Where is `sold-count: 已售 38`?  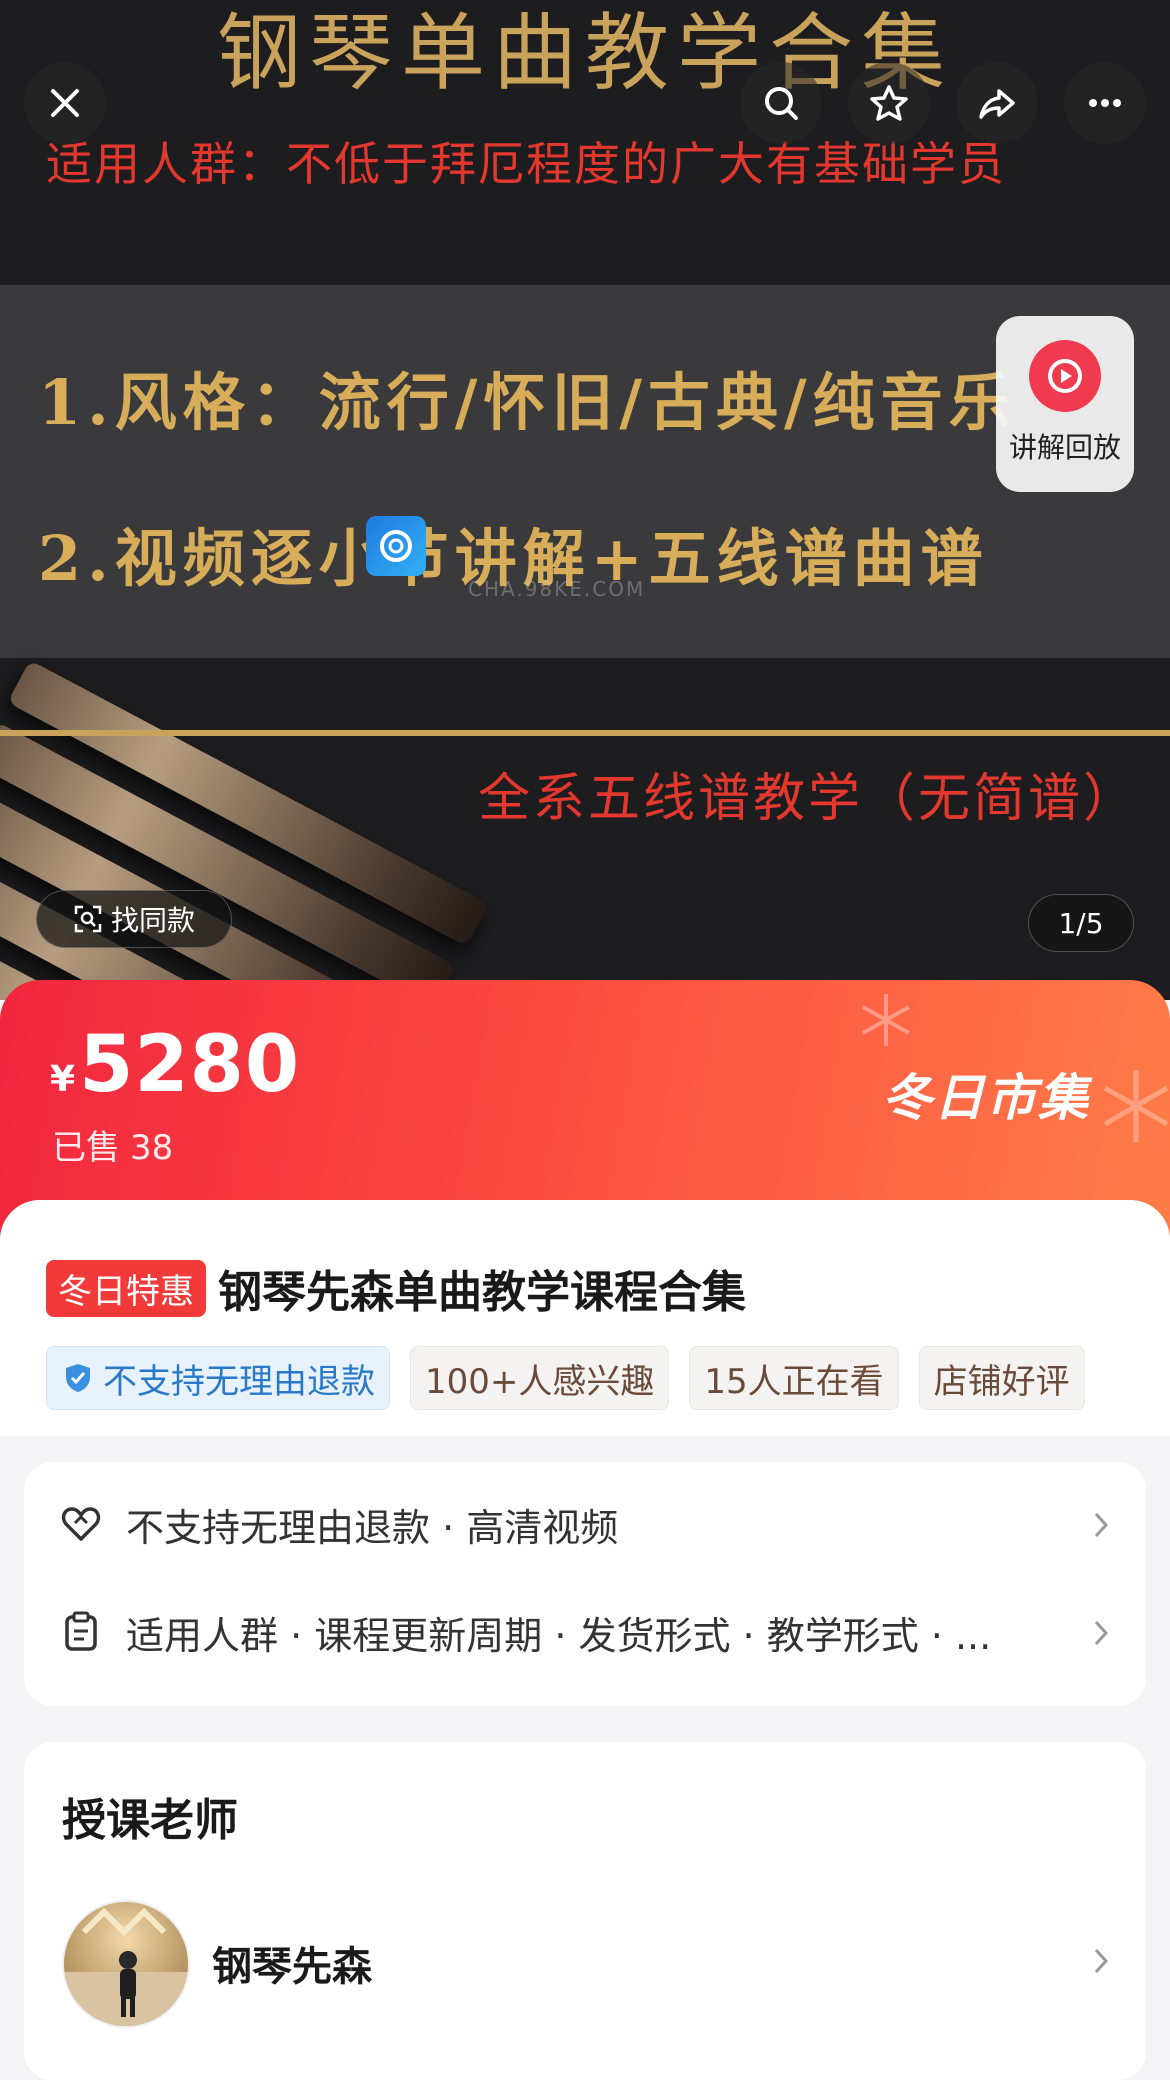 sold-count: 已售 38 is located at coordinates (112, 1144).